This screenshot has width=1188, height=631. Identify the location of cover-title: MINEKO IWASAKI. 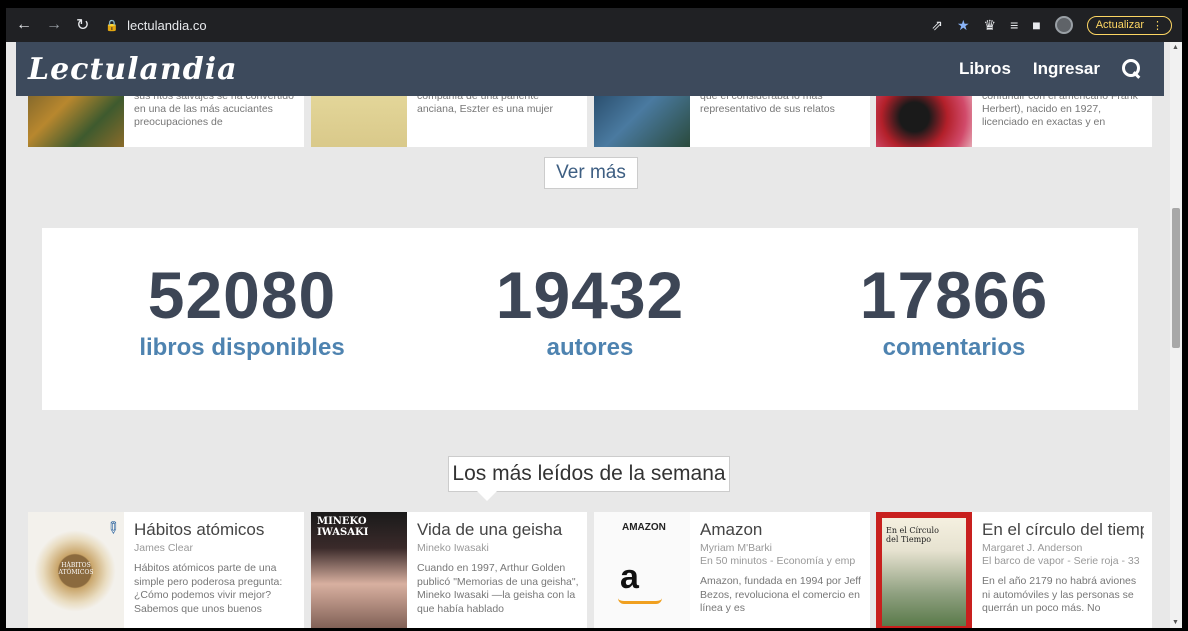
(343, 527).